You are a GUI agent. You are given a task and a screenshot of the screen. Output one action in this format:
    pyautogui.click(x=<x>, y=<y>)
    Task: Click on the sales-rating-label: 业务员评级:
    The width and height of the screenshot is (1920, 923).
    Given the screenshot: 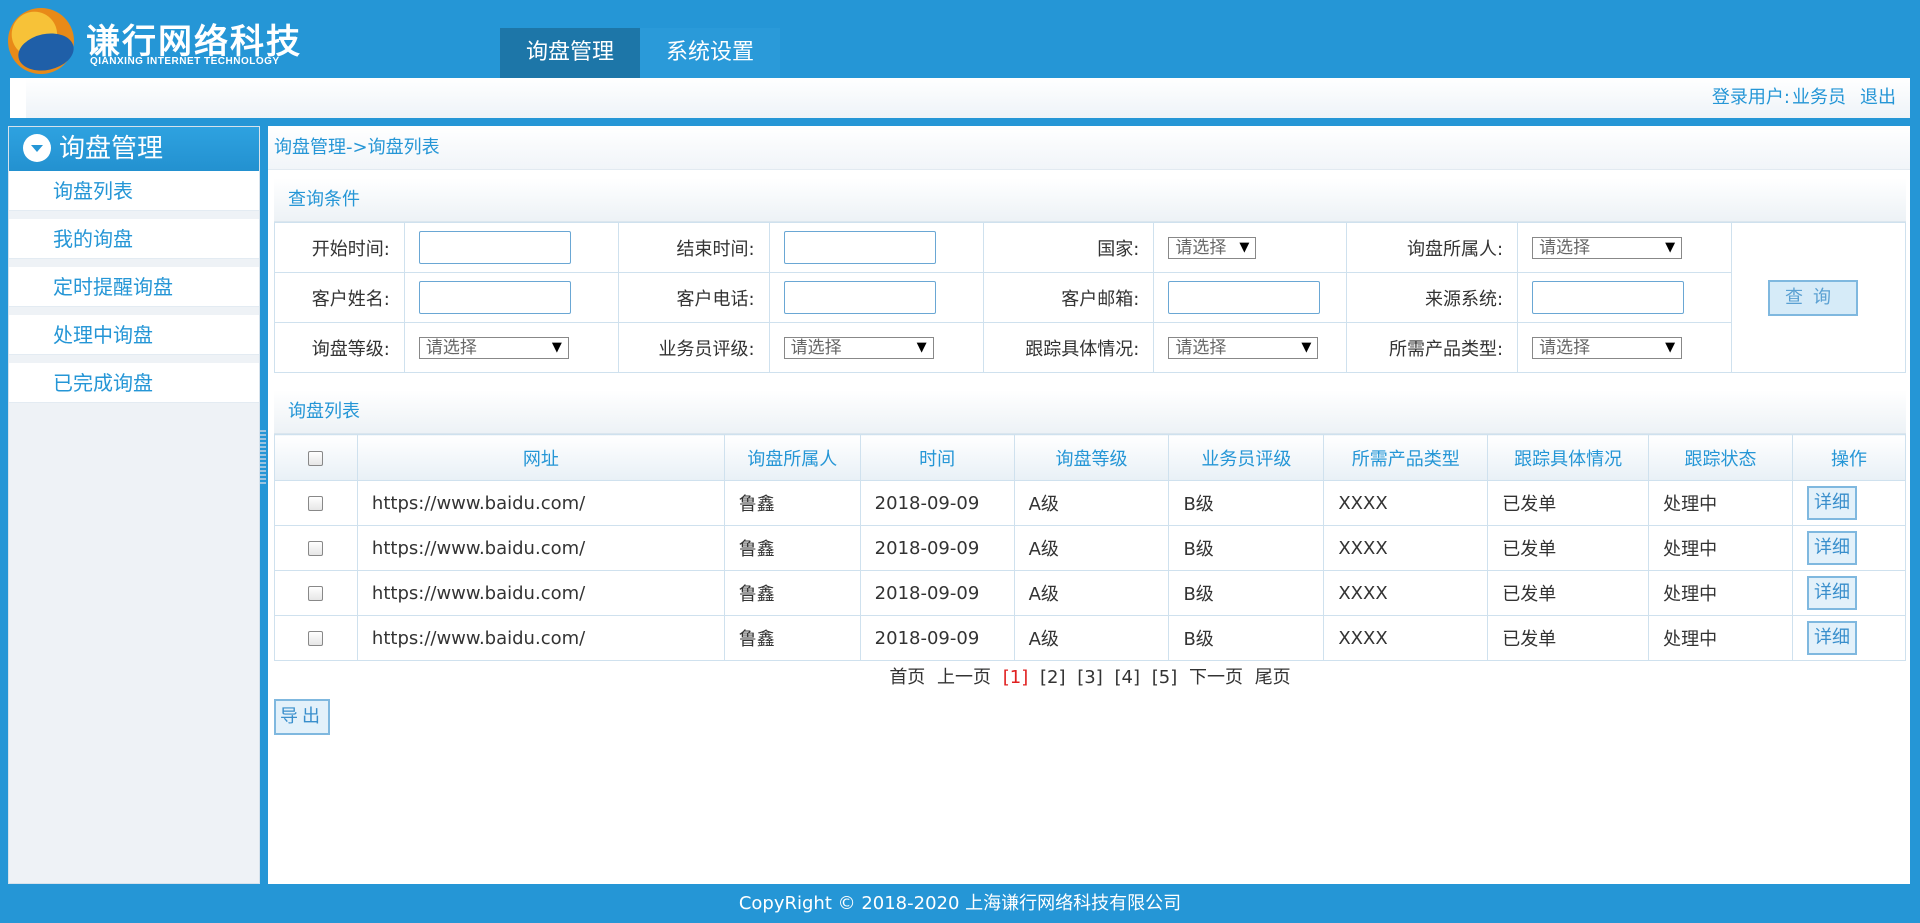 What is the action you would take?
    pyautogui.click(x=693, y=347)
    